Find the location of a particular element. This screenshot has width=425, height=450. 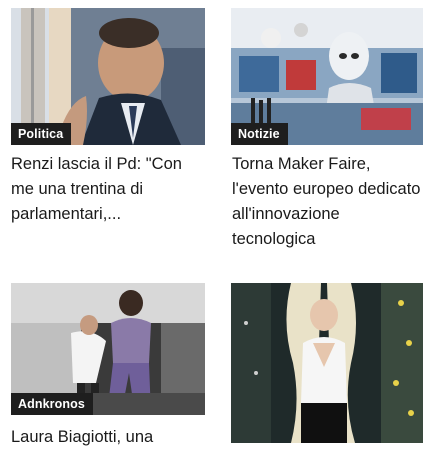

category-badge: Politica is located at coordinates (41, 134).